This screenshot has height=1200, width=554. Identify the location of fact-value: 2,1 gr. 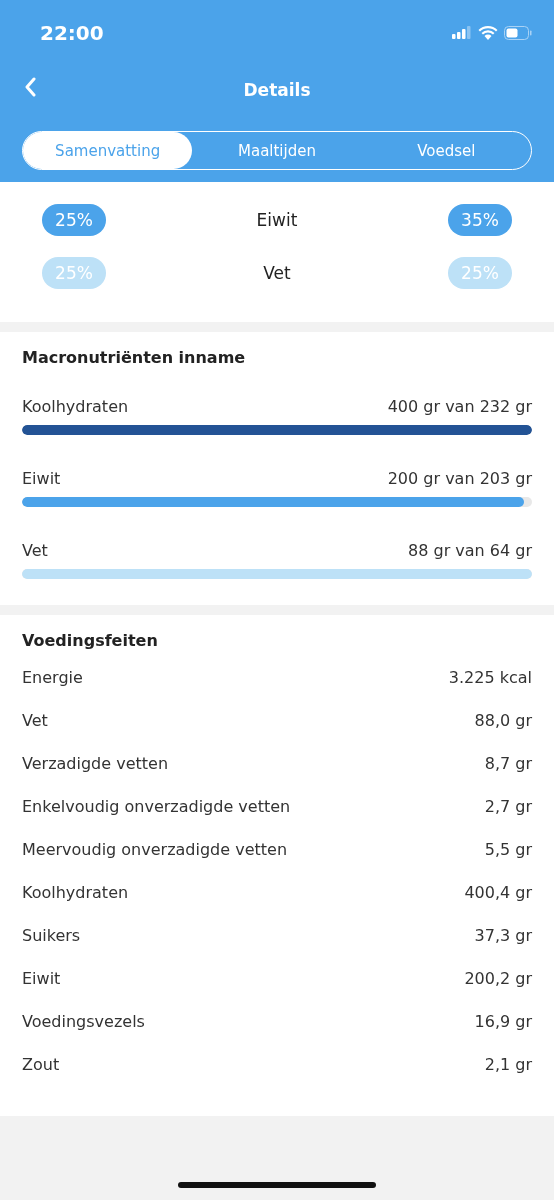
(508, 1065).